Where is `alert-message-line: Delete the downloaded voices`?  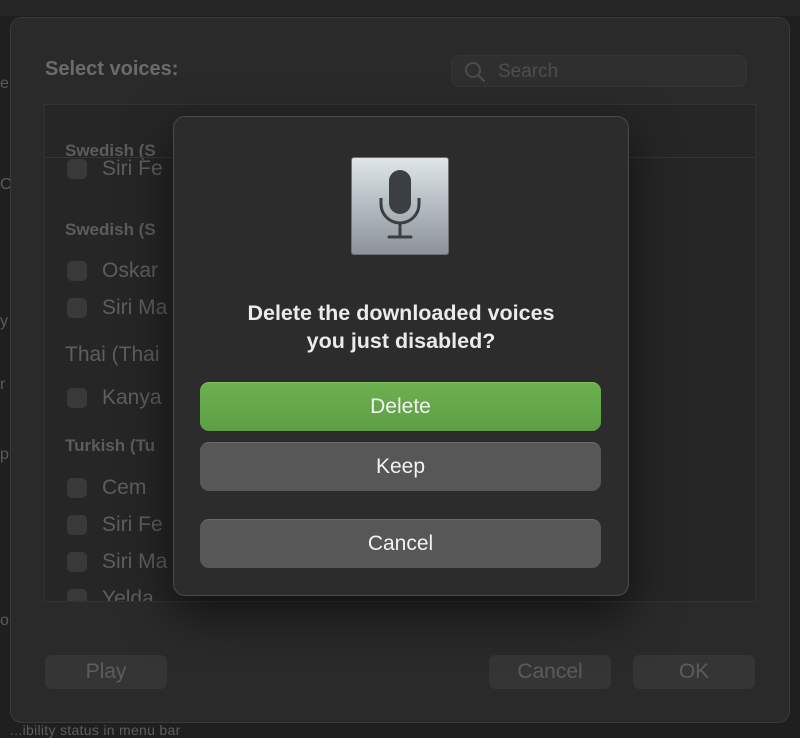 alert-message-line: Delete the downloaded voices is located at coordinates (401, 313).